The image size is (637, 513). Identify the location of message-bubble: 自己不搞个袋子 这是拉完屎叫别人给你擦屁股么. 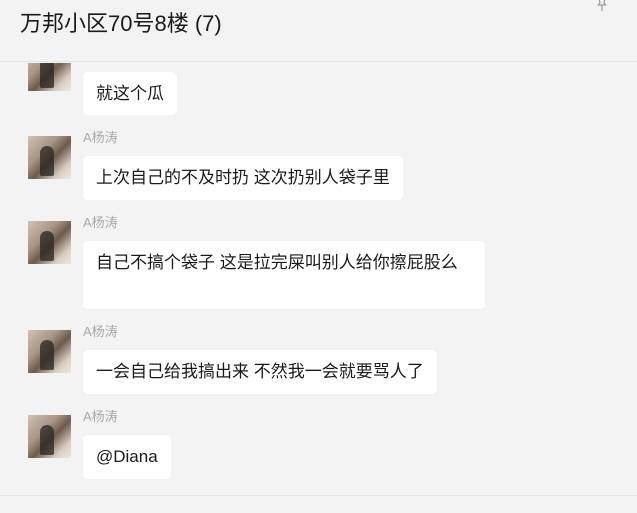
(284, 275).